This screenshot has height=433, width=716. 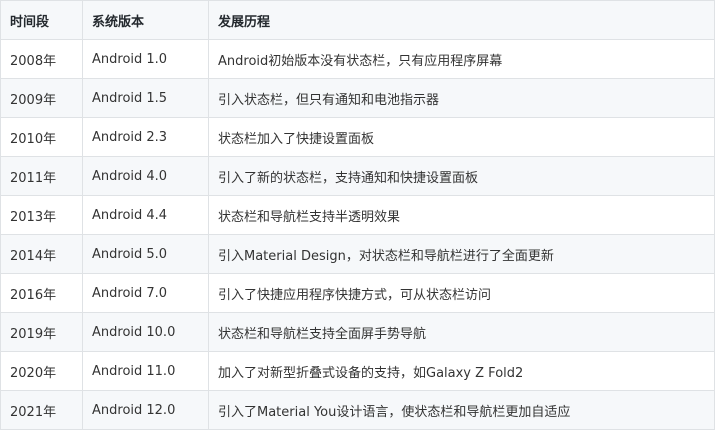 I want to click on cell-history: 加入了对新型折叠式设备的支持，如Galaxy Z Fold2, so click(x=461, y=371).